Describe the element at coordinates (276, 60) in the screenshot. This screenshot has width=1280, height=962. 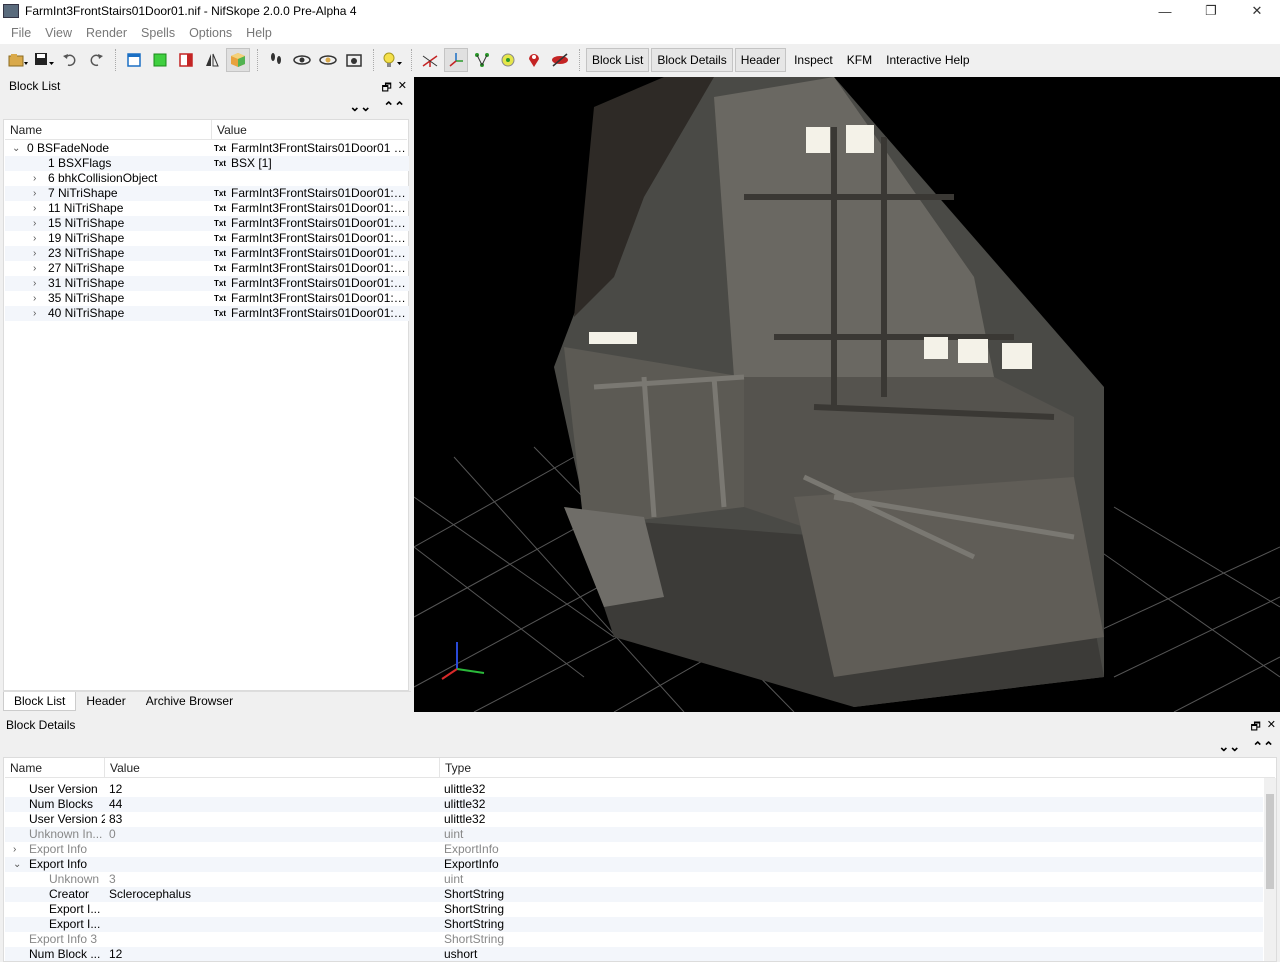
I see `walk-icon` at that location.